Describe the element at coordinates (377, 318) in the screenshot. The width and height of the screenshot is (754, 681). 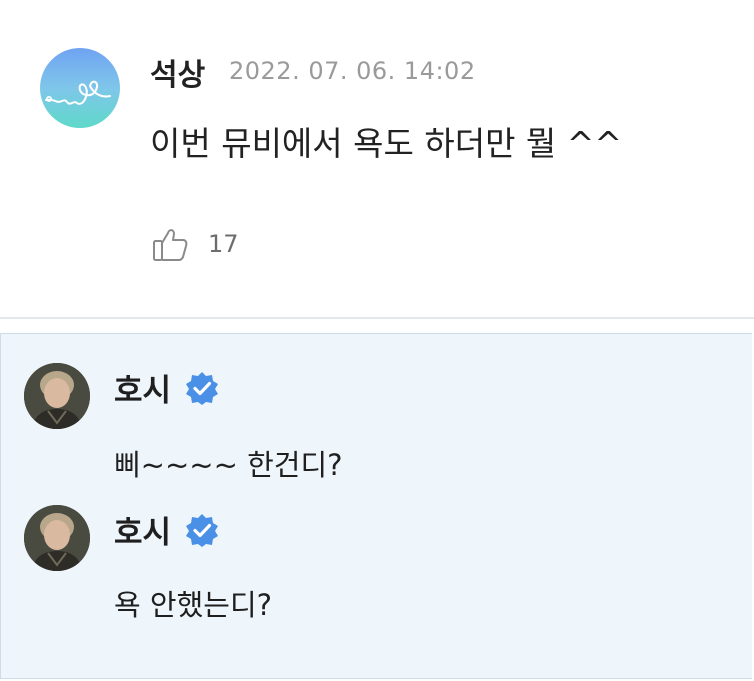
I see `divider` at that location.